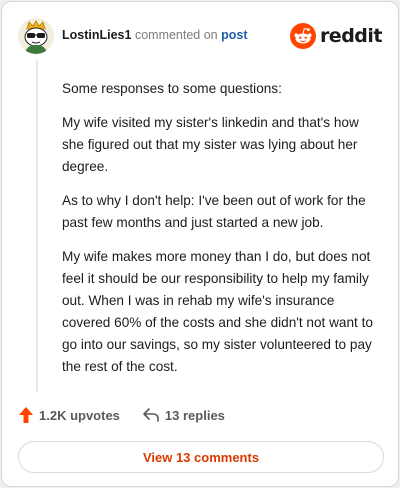 The width and height of the screenshot is (400, 488). I want to click on thread-line, so click(37, 226).